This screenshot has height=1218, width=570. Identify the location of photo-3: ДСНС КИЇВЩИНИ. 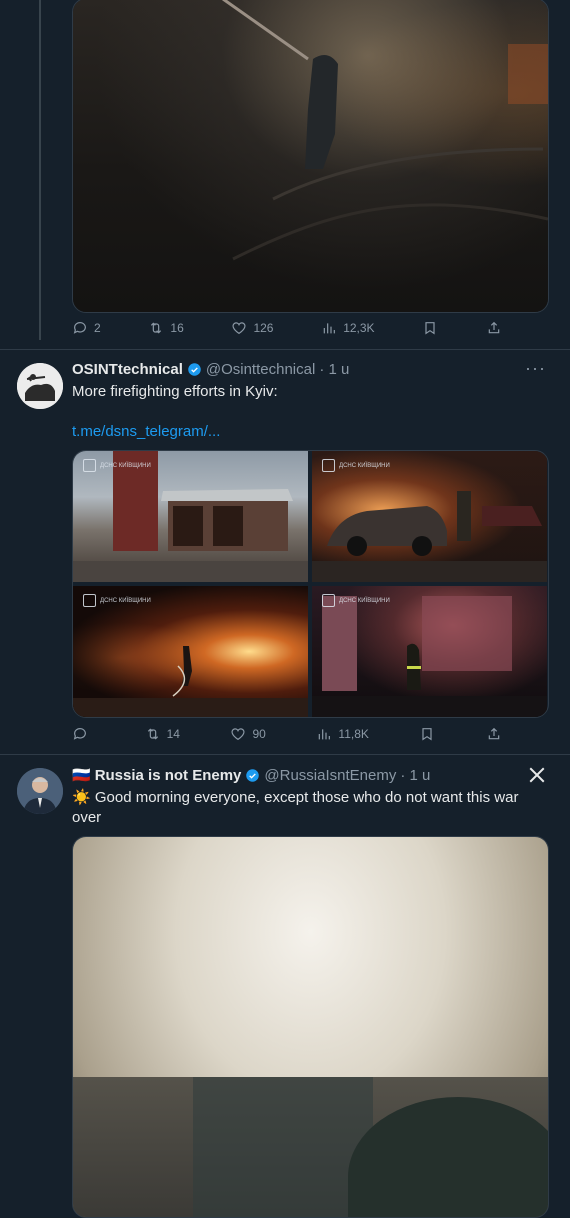
(190, 651).